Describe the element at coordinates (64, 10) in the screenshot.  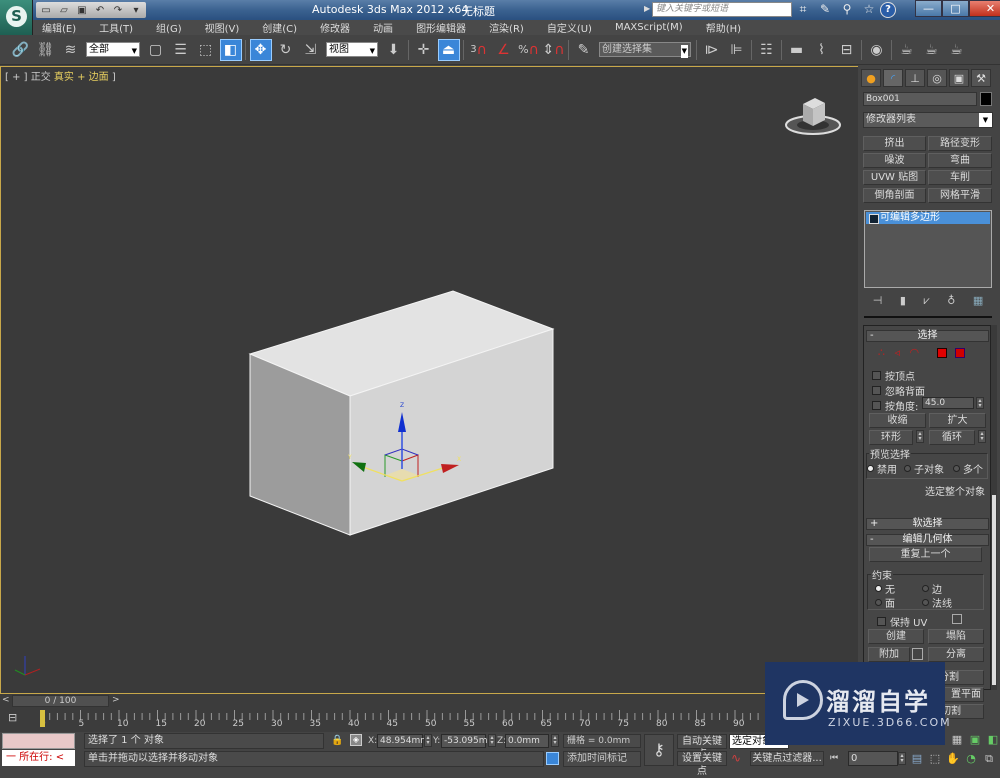
I see `open-icon: ▱` at that location.